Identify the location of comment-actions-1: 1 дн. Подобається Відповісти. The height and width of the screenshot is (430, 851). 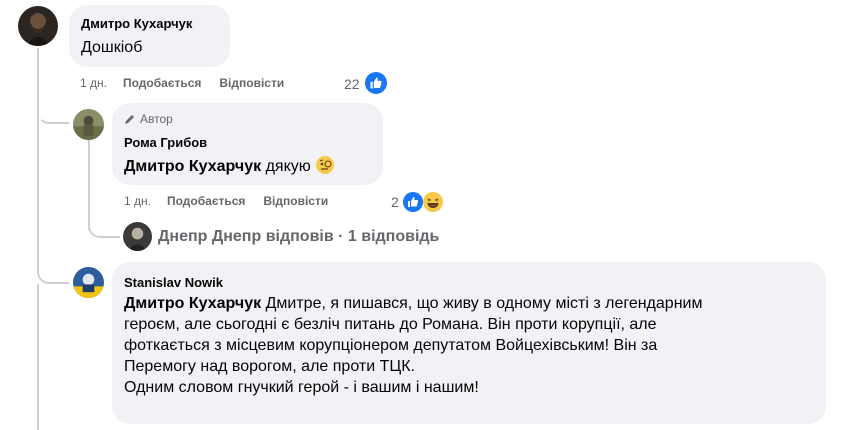
(182, 83).